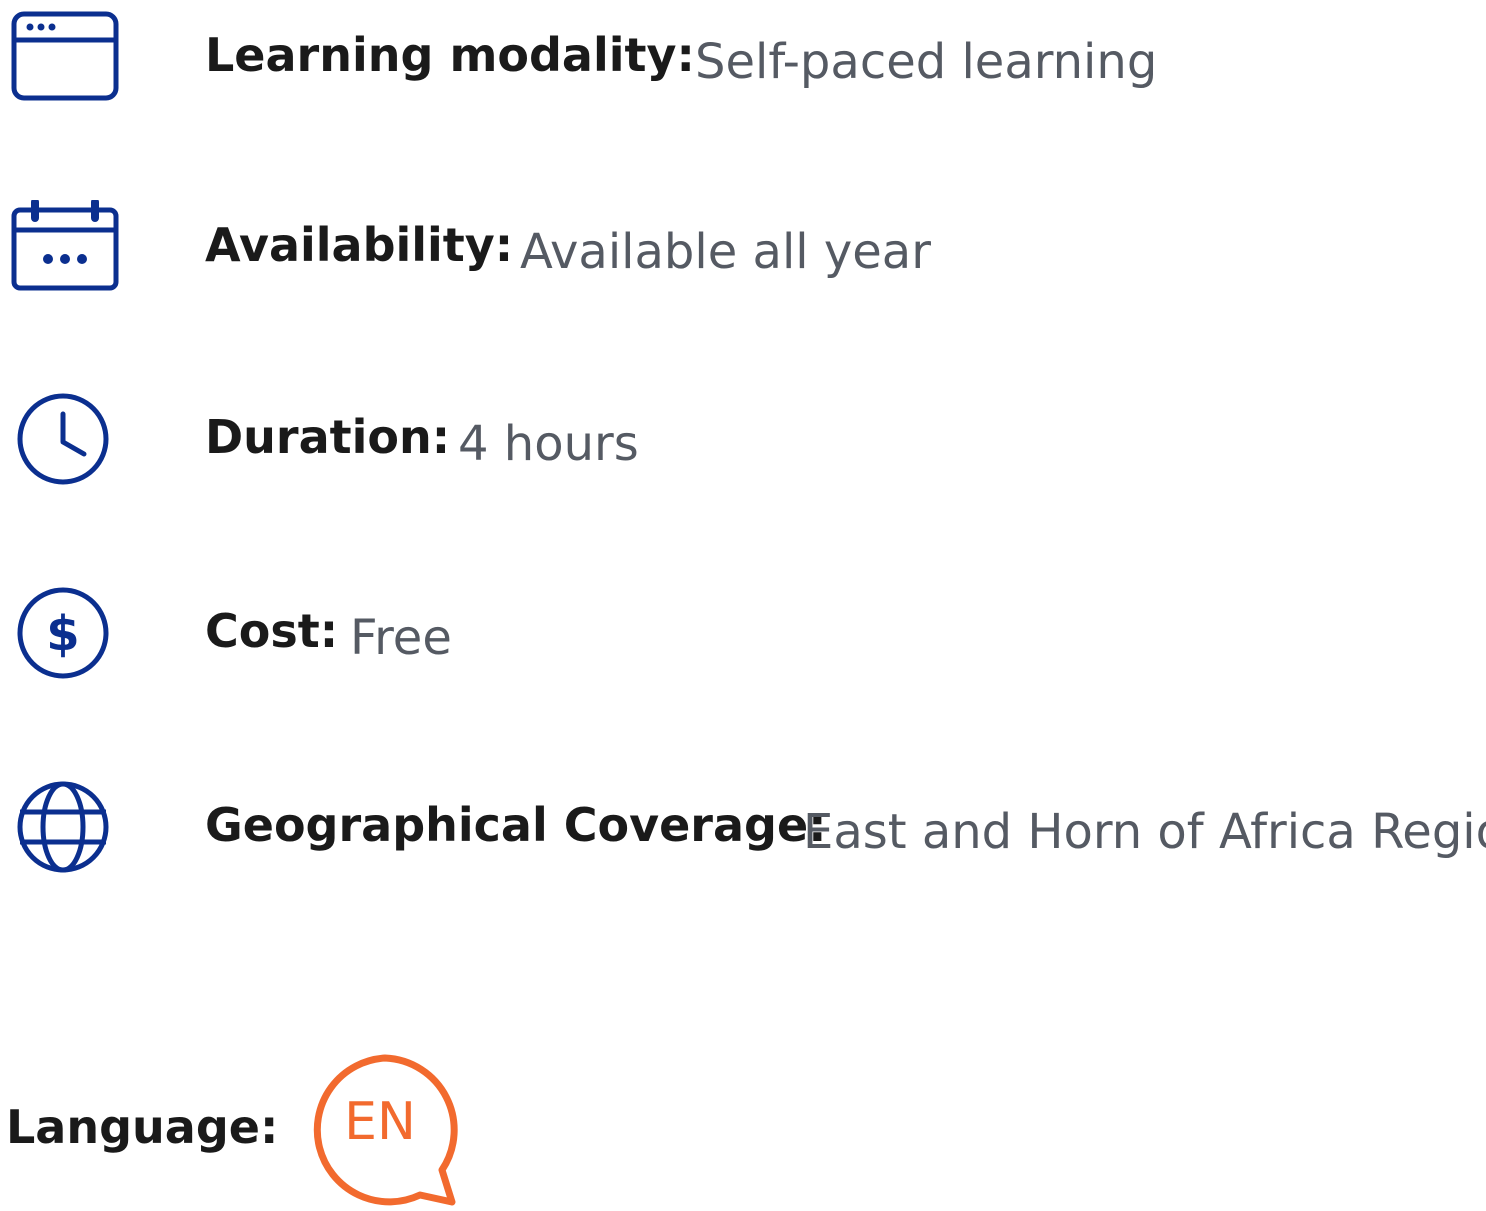 This screenshot has height=1211, width=1486. I want to click on duration-label: Duration:, so click(328, 437).